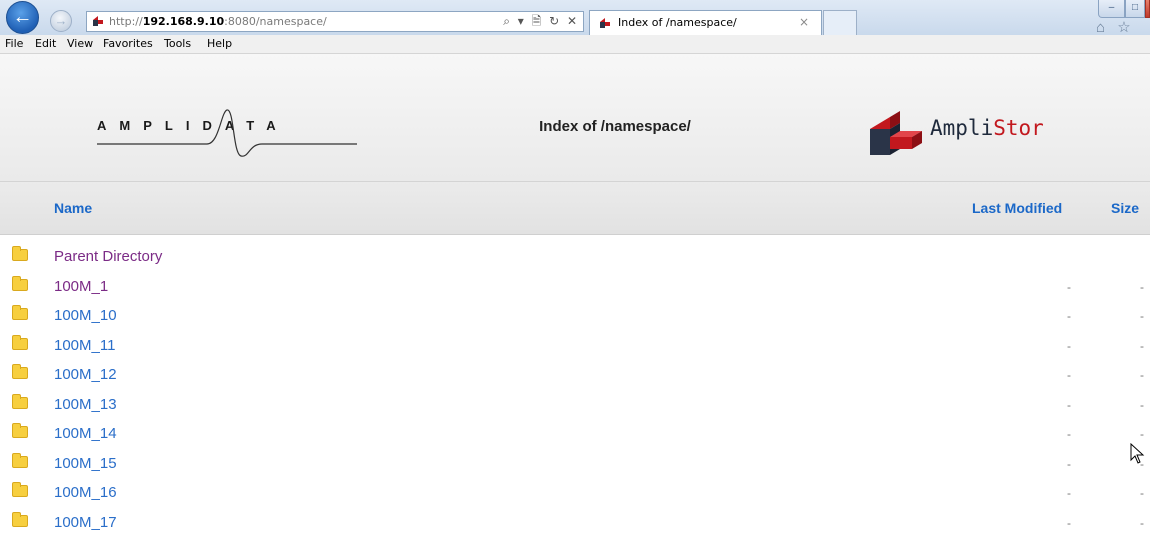 The height and width of the screenshot is (539, 1150). Describe the element at coordinates (605, 23) in the screenshot. I see `tab-favicon-icon` at that location.